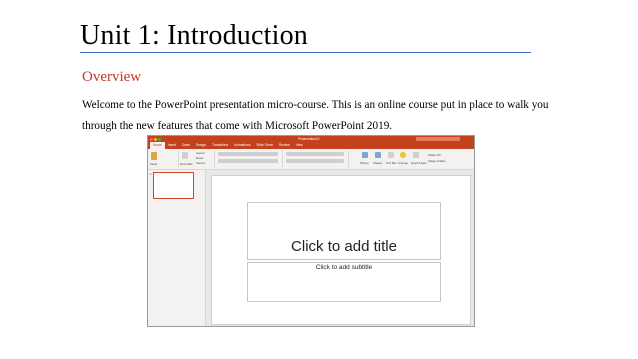 The width and height of the screenshot is (638, 359). Describe the element at coordinates (378, 155) in the screenshot. I see `shapes-icon` at that location.